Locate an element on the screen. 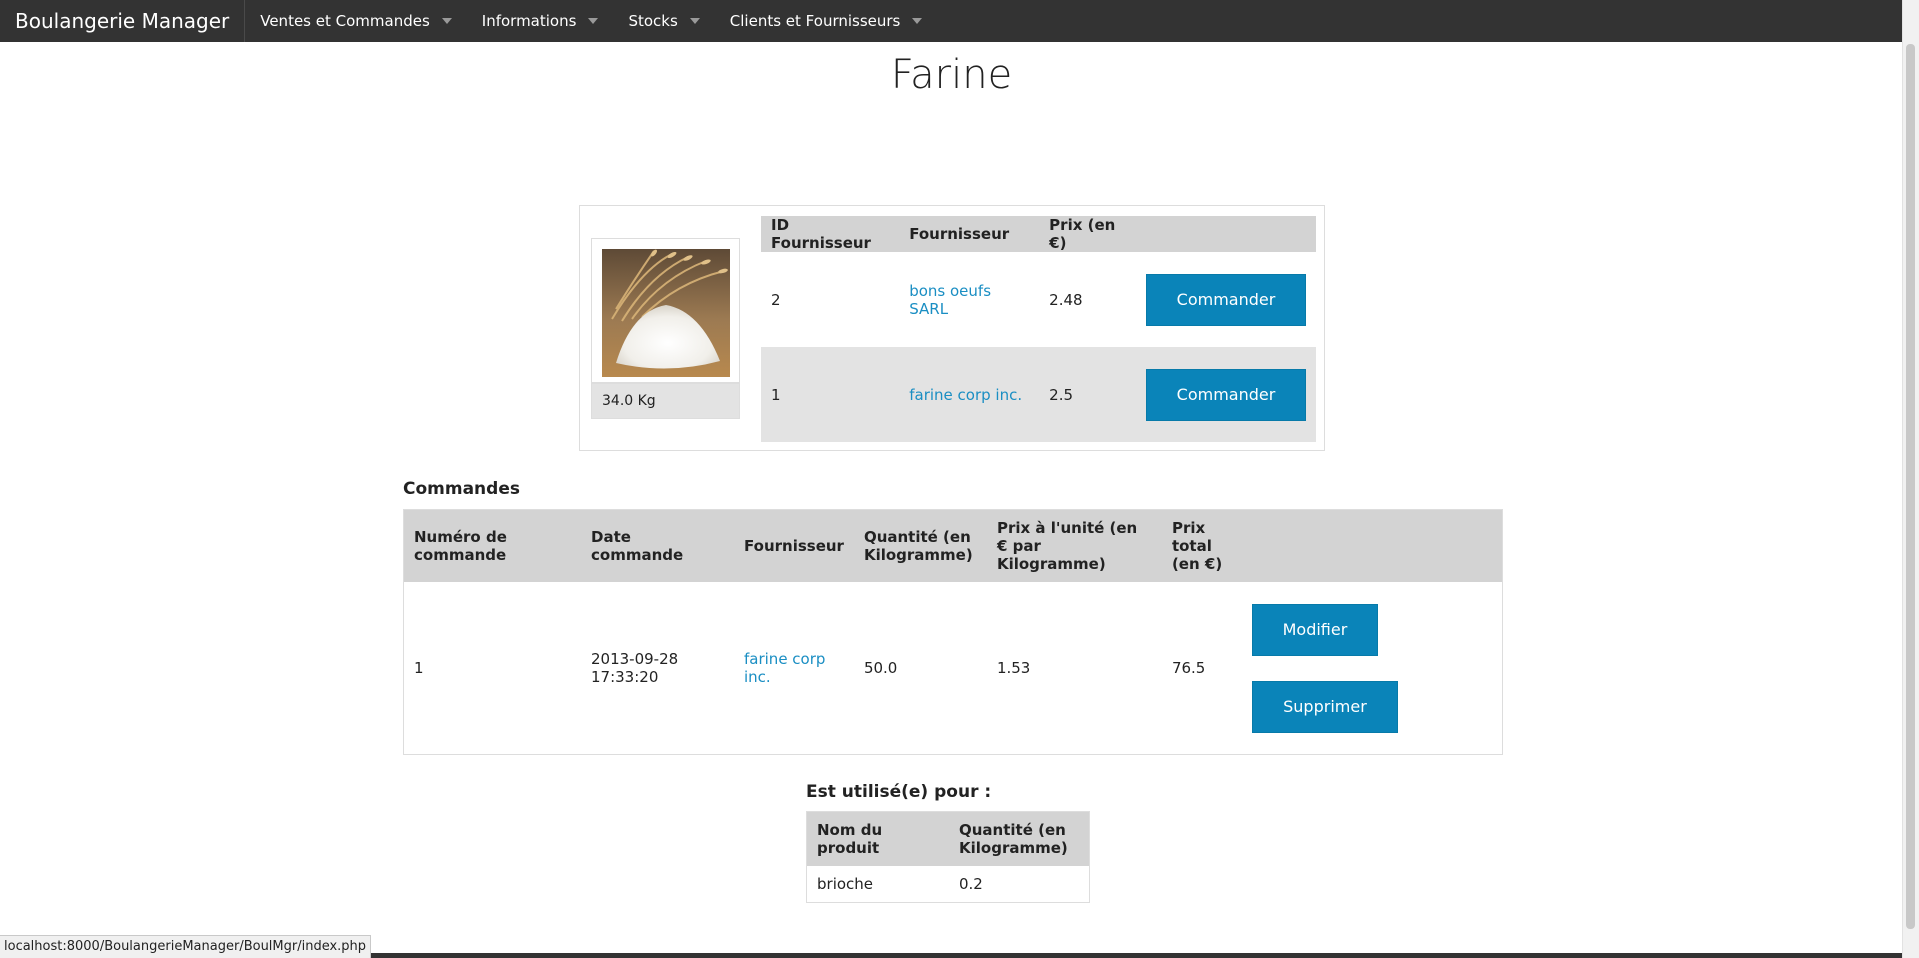  flour-image-icon is located at coordinates (666, 313).